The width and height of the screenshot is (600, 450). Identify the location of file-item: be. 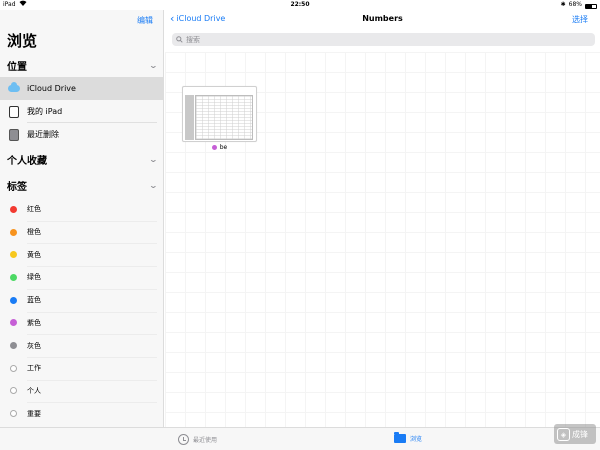
(219, 120).